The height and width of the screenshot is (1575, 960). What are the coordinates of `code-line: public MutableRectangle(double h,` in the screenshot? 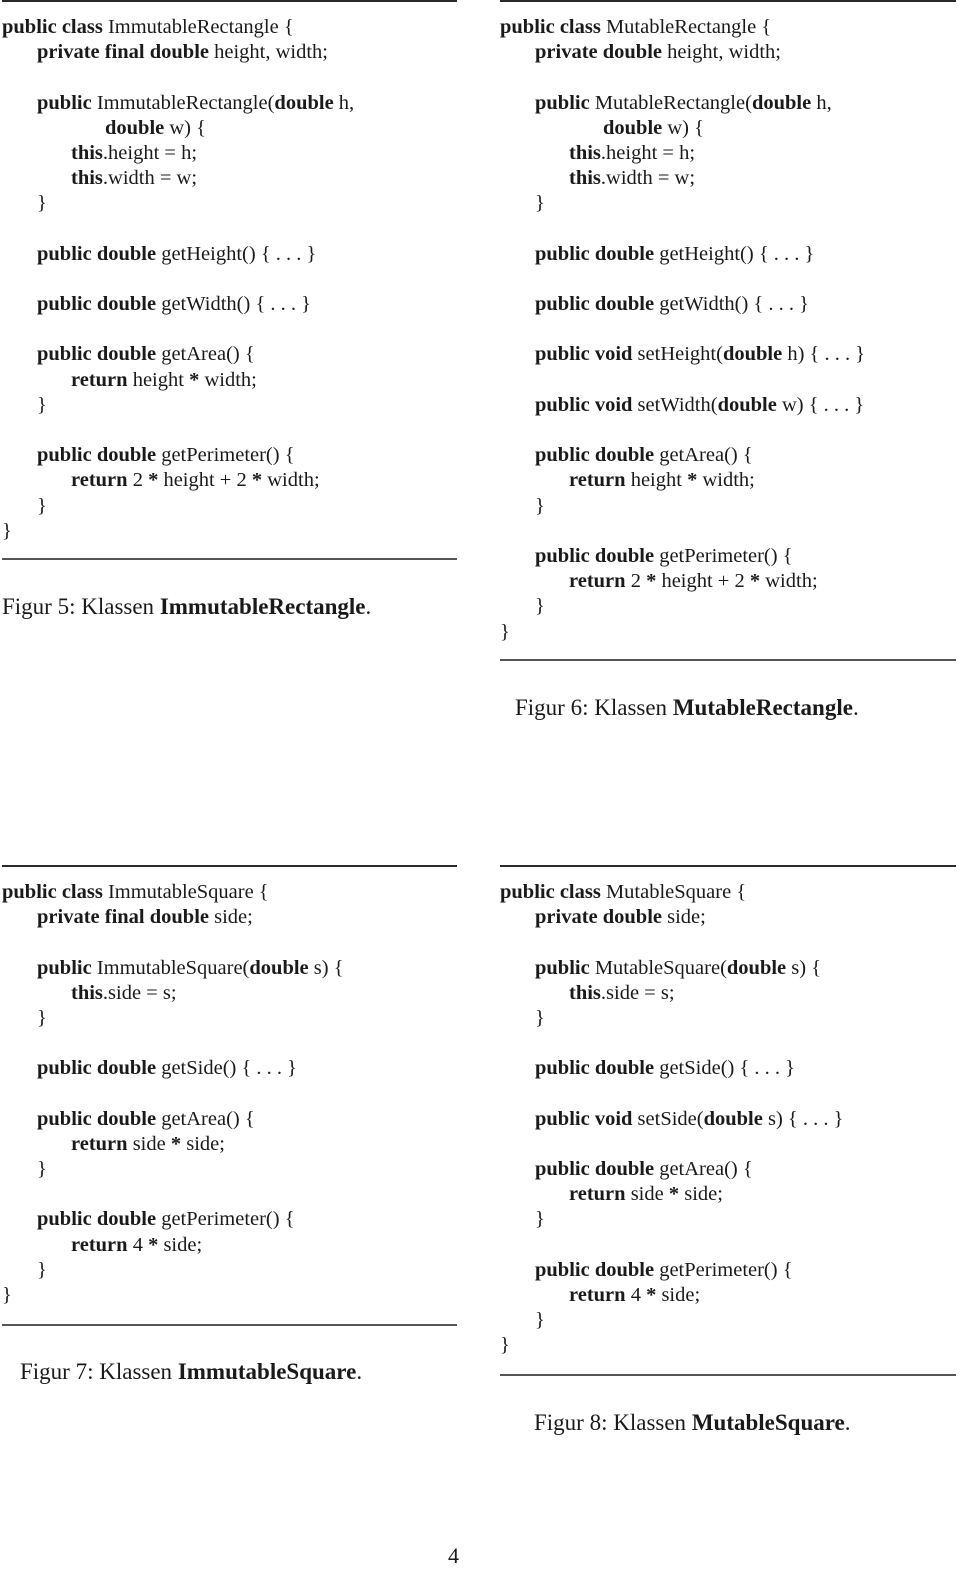 It's located at (682, 103).